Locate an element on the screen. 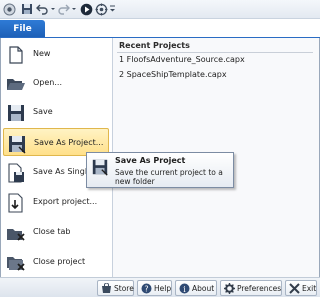 This screenshot has width=320, height=297. close-tab-icon is located at coordinates (16, 233).